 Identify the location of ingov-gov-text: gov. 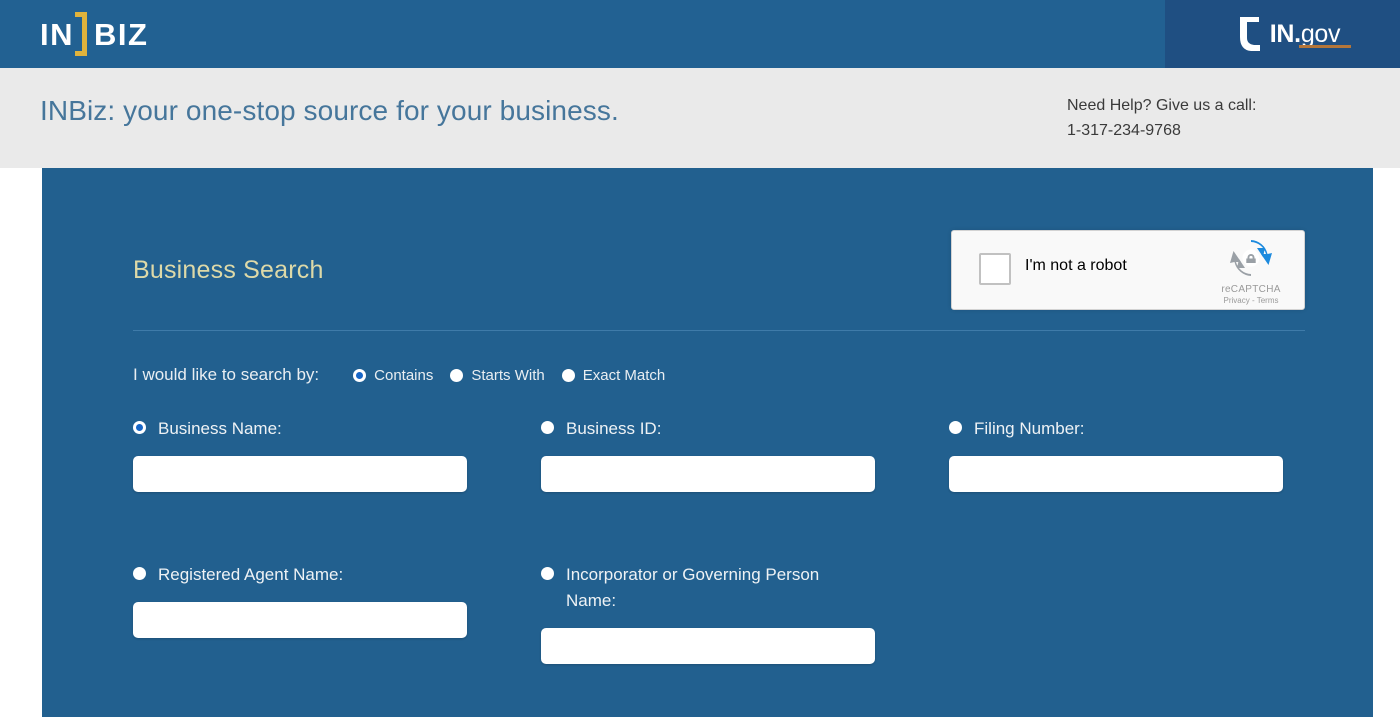
(1320, 33).